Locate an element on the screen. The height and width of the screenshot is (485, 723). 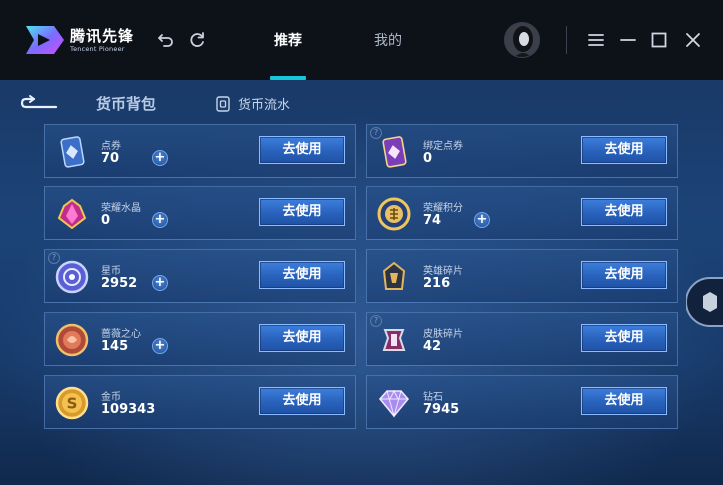
currency-name: 绑定点券 is located at coordinates (443, 146).